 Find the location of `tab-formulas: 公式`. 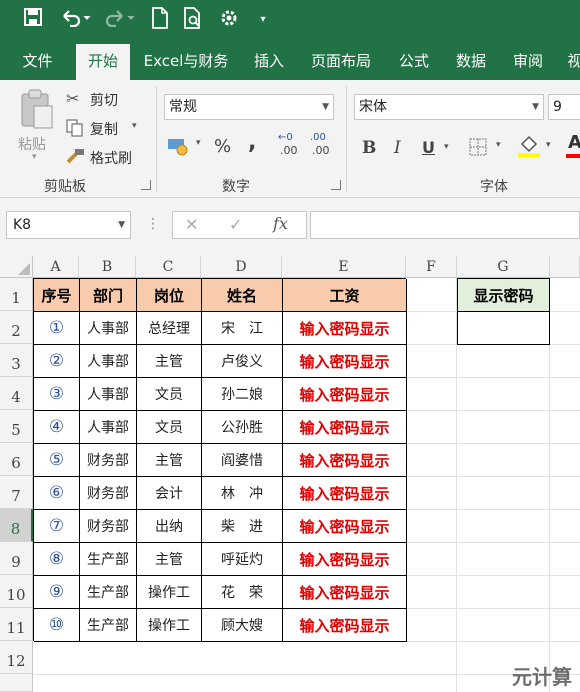

tab-formulas: 公式 is located at coordinates (414, 61).